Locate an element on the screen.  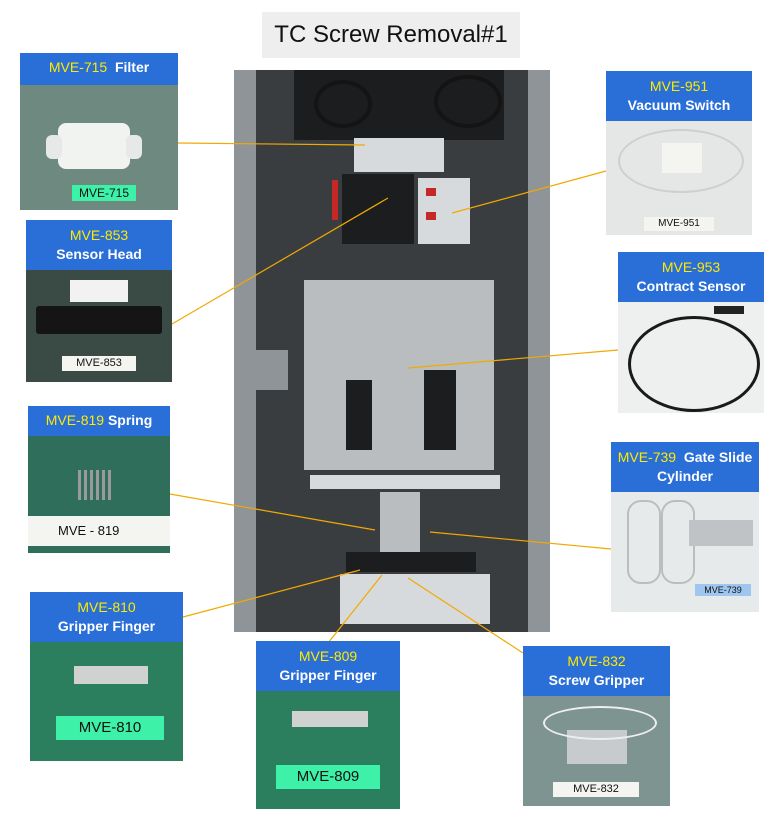
part-tag: MVE - 819 is located at coordinates (99, 531).